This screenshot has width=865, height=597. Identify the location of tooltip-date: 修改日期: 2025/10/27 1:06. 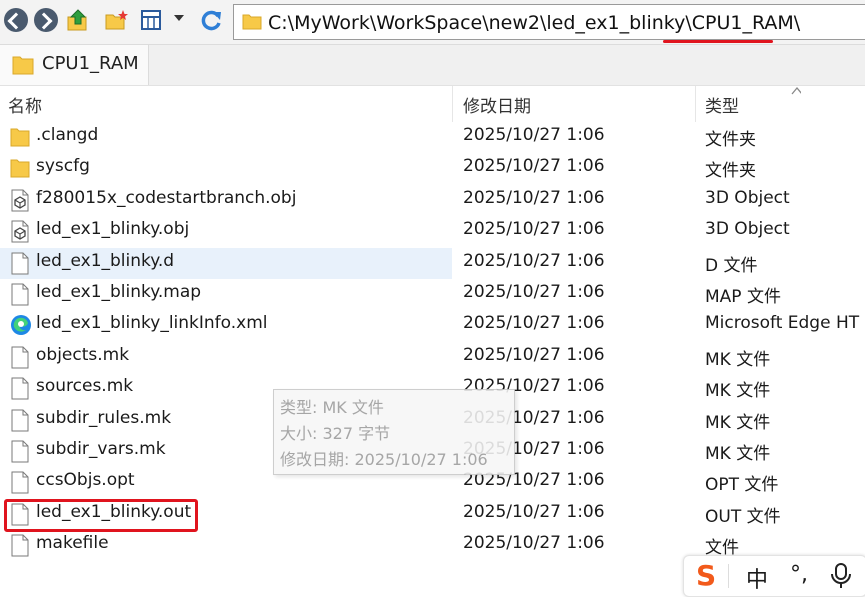
(384, 459).